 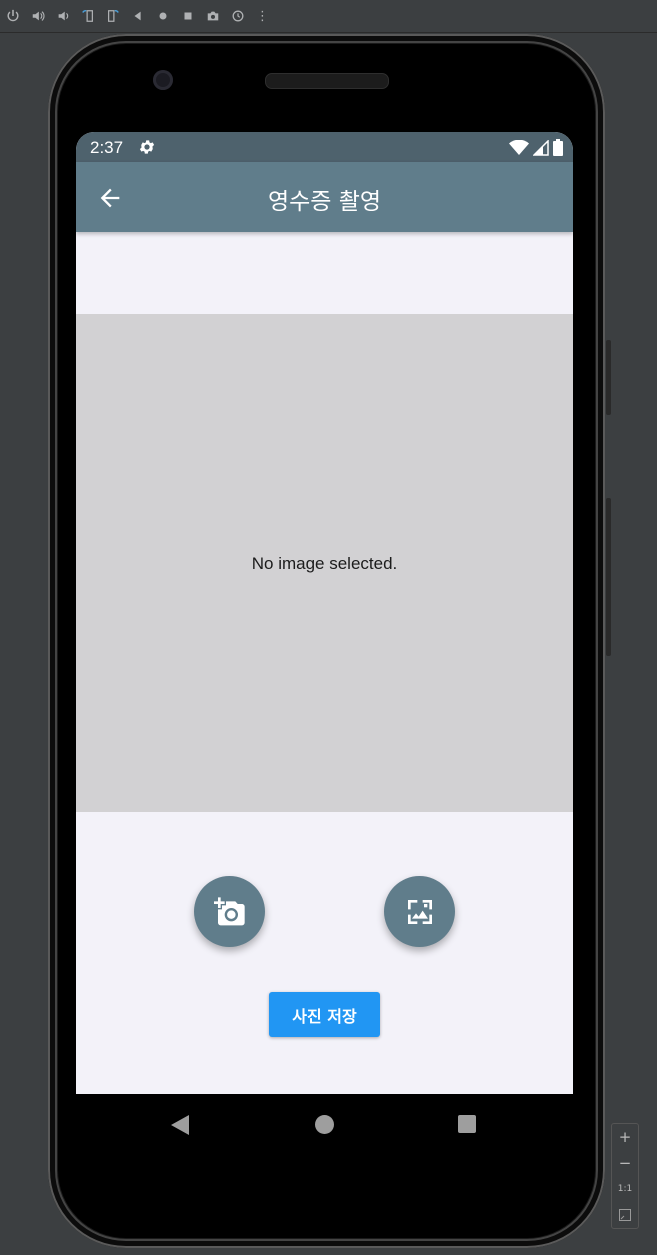 What do you see at coordinates (37, 16) in the screenshot?
I see `volume-up-icon` at bounding box center [37, 16].